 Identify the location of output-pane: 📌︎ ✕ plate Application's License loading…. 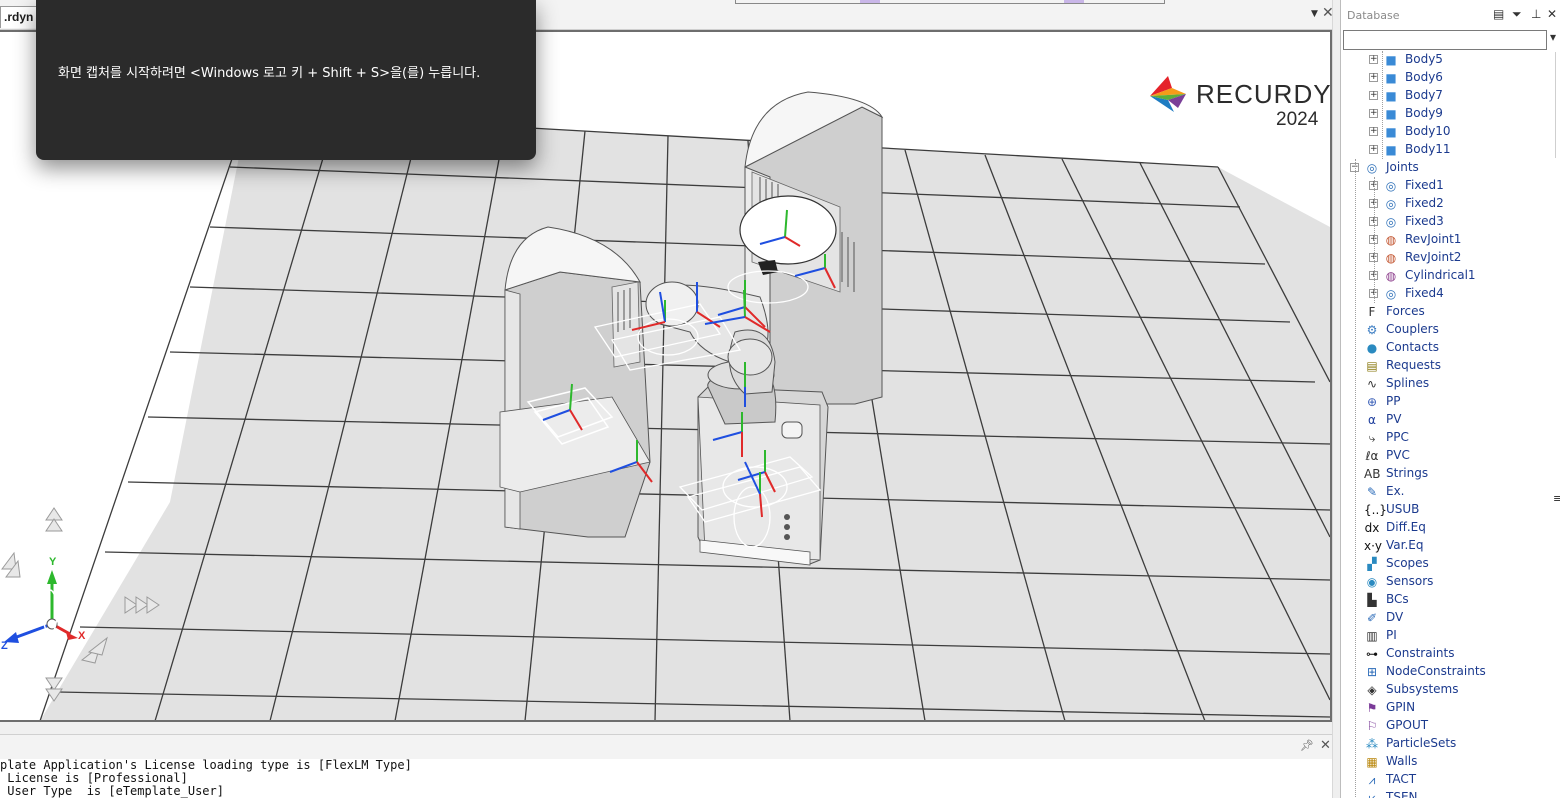
(669, 766).